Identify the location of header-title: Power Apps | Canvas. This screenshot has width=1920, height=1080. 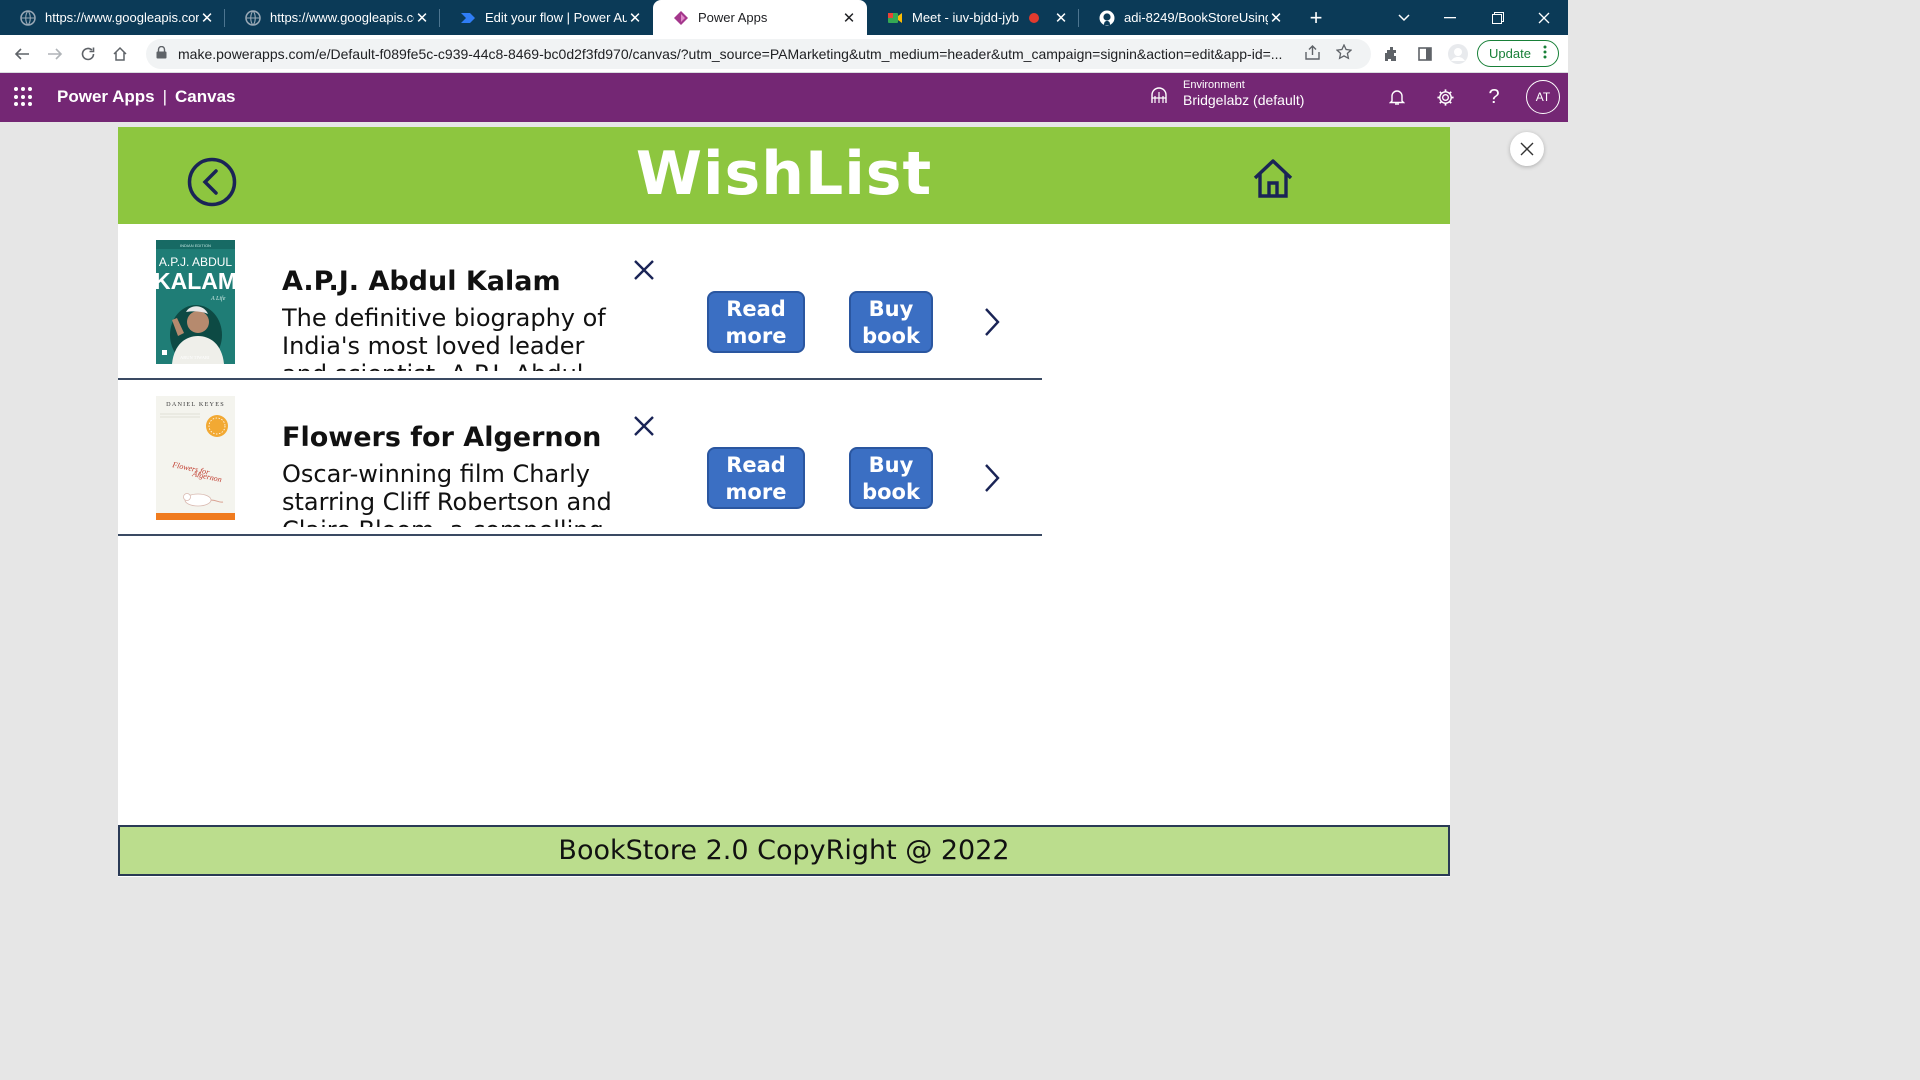
(146, 97).